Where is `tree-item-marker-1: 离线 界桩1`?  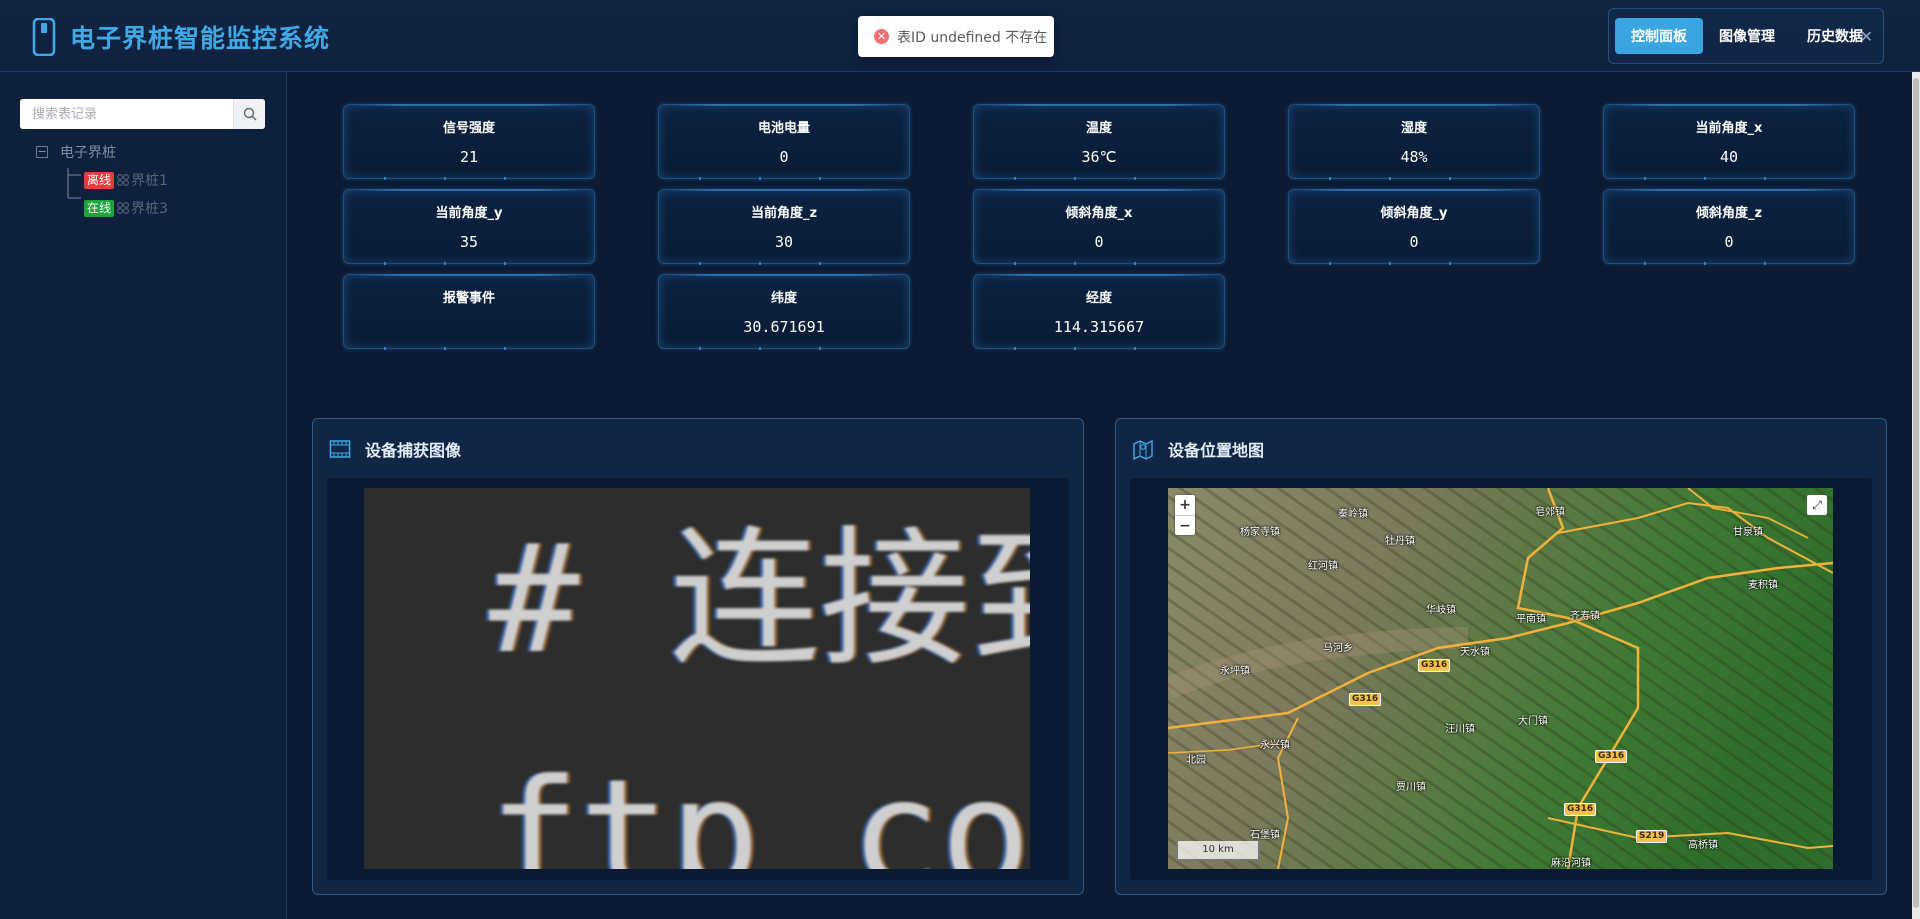
tree-item-marker-1: 离线 界桩1 is located at coordinates (126, 180).